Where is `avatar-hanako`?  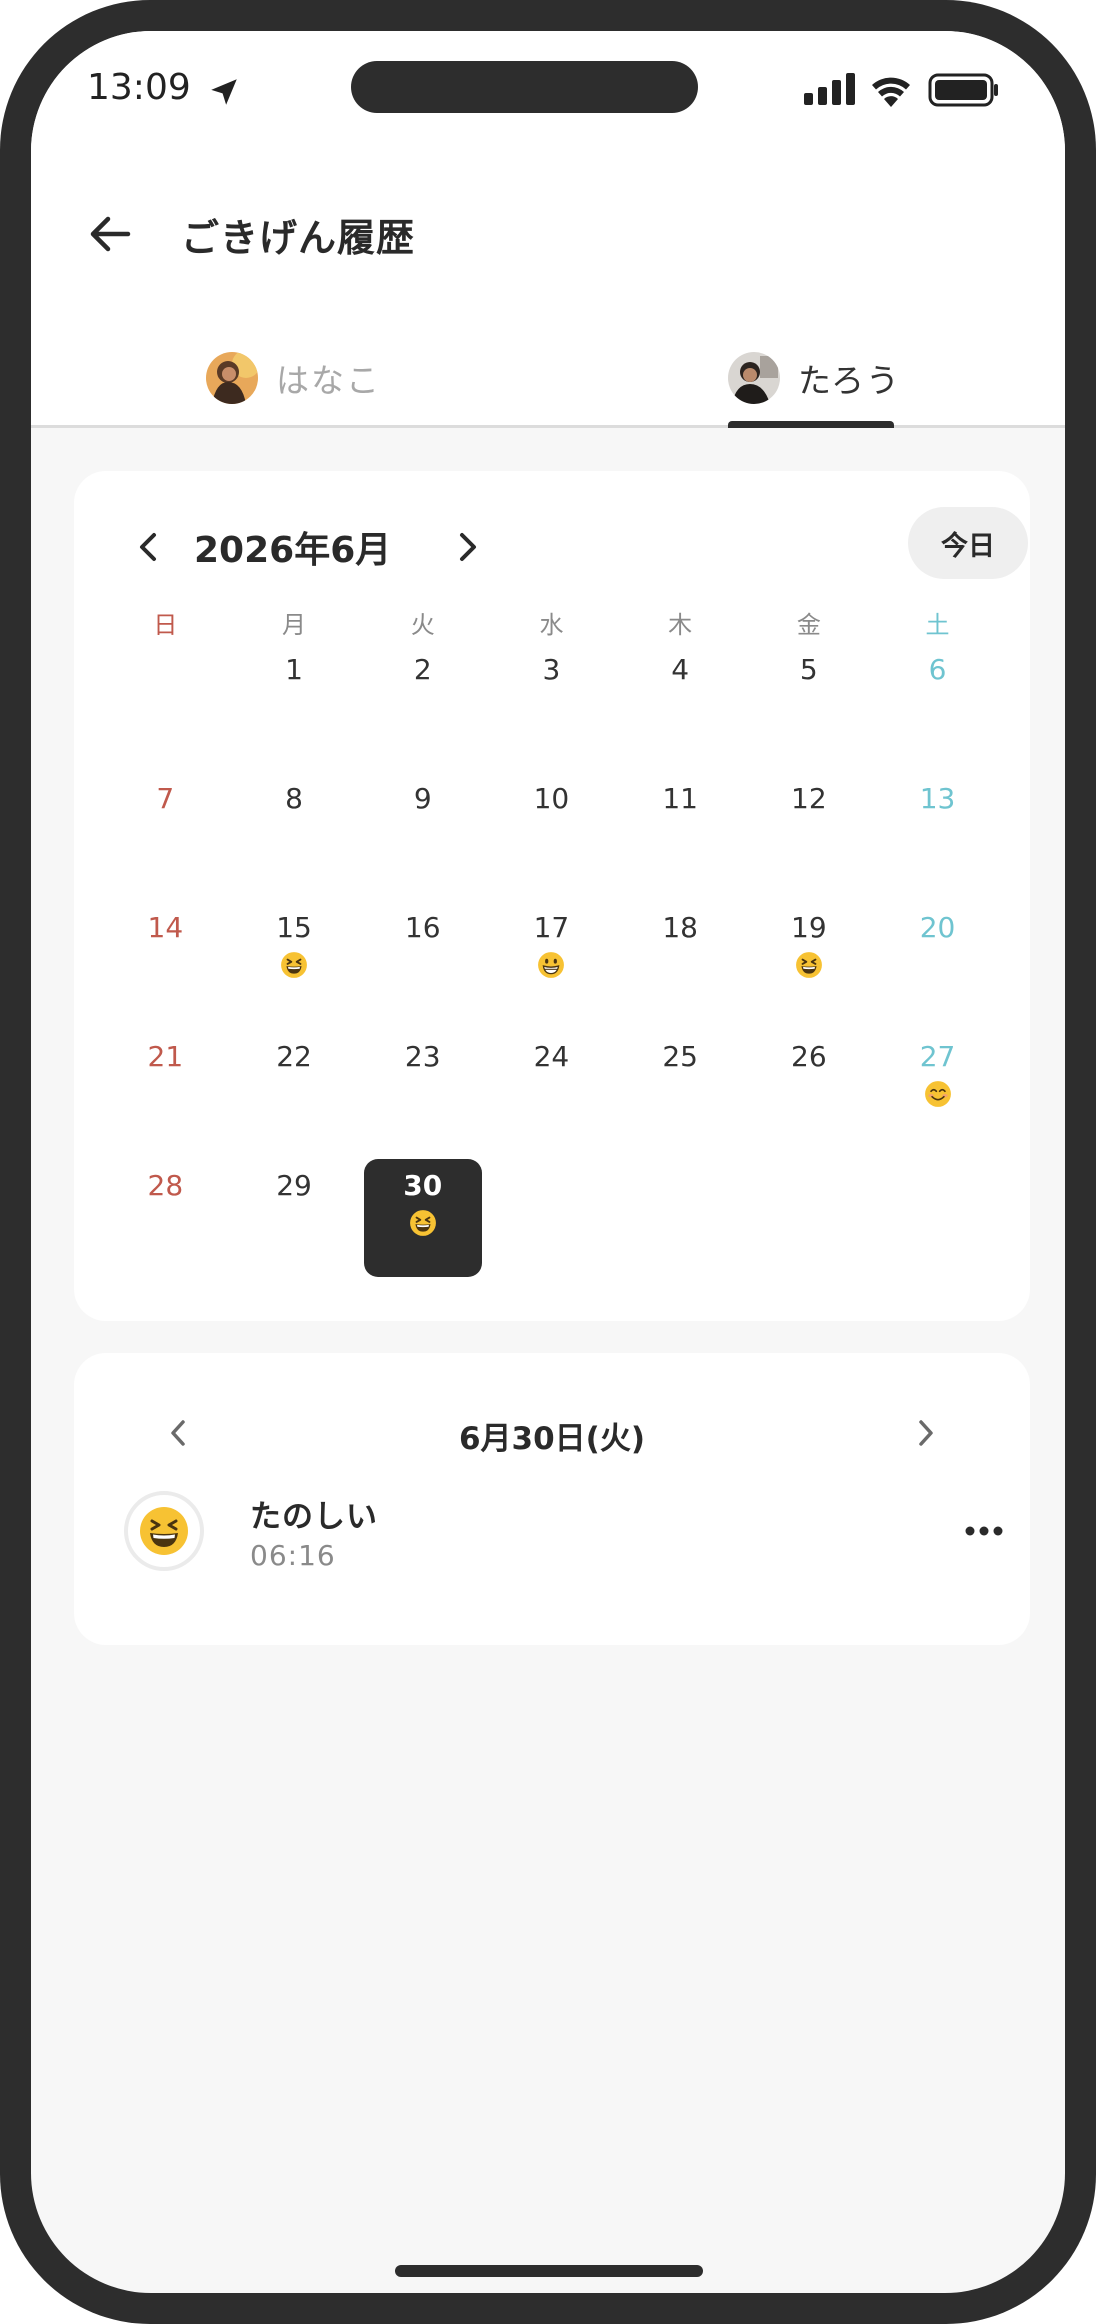
avatar-hanako is located at coordinates (232, 378).